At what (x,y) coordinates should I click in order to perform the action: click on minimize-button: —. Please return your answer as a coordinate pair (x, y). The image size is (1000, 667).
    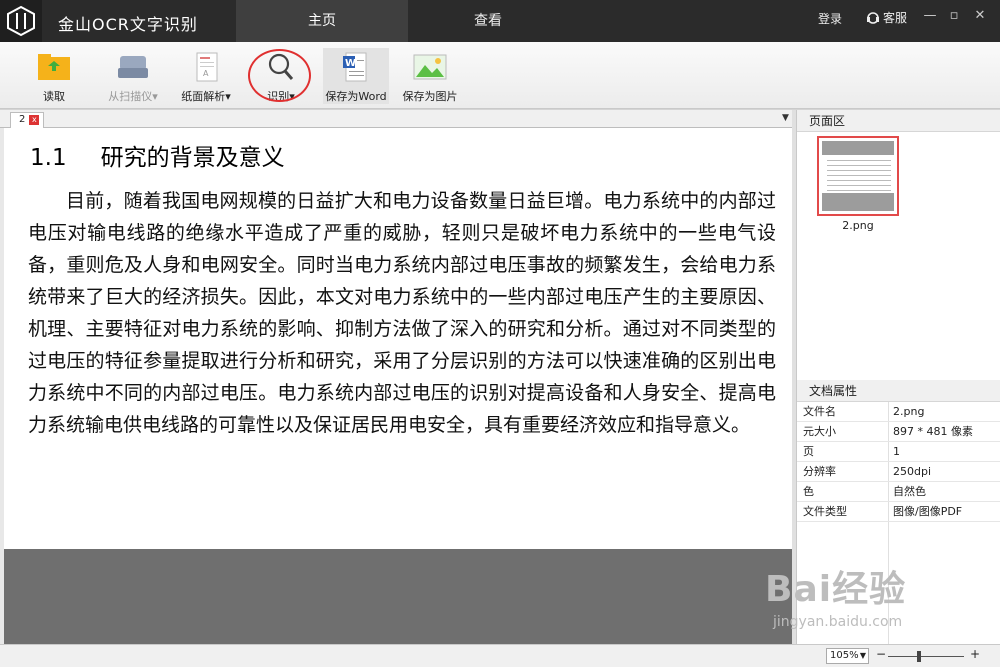
    Looking at the image, I should click on (930, 15).